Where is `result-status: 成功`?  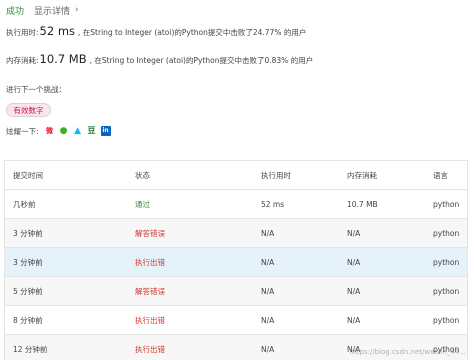
result-status: 成功 is located at coordinates (15, 11).